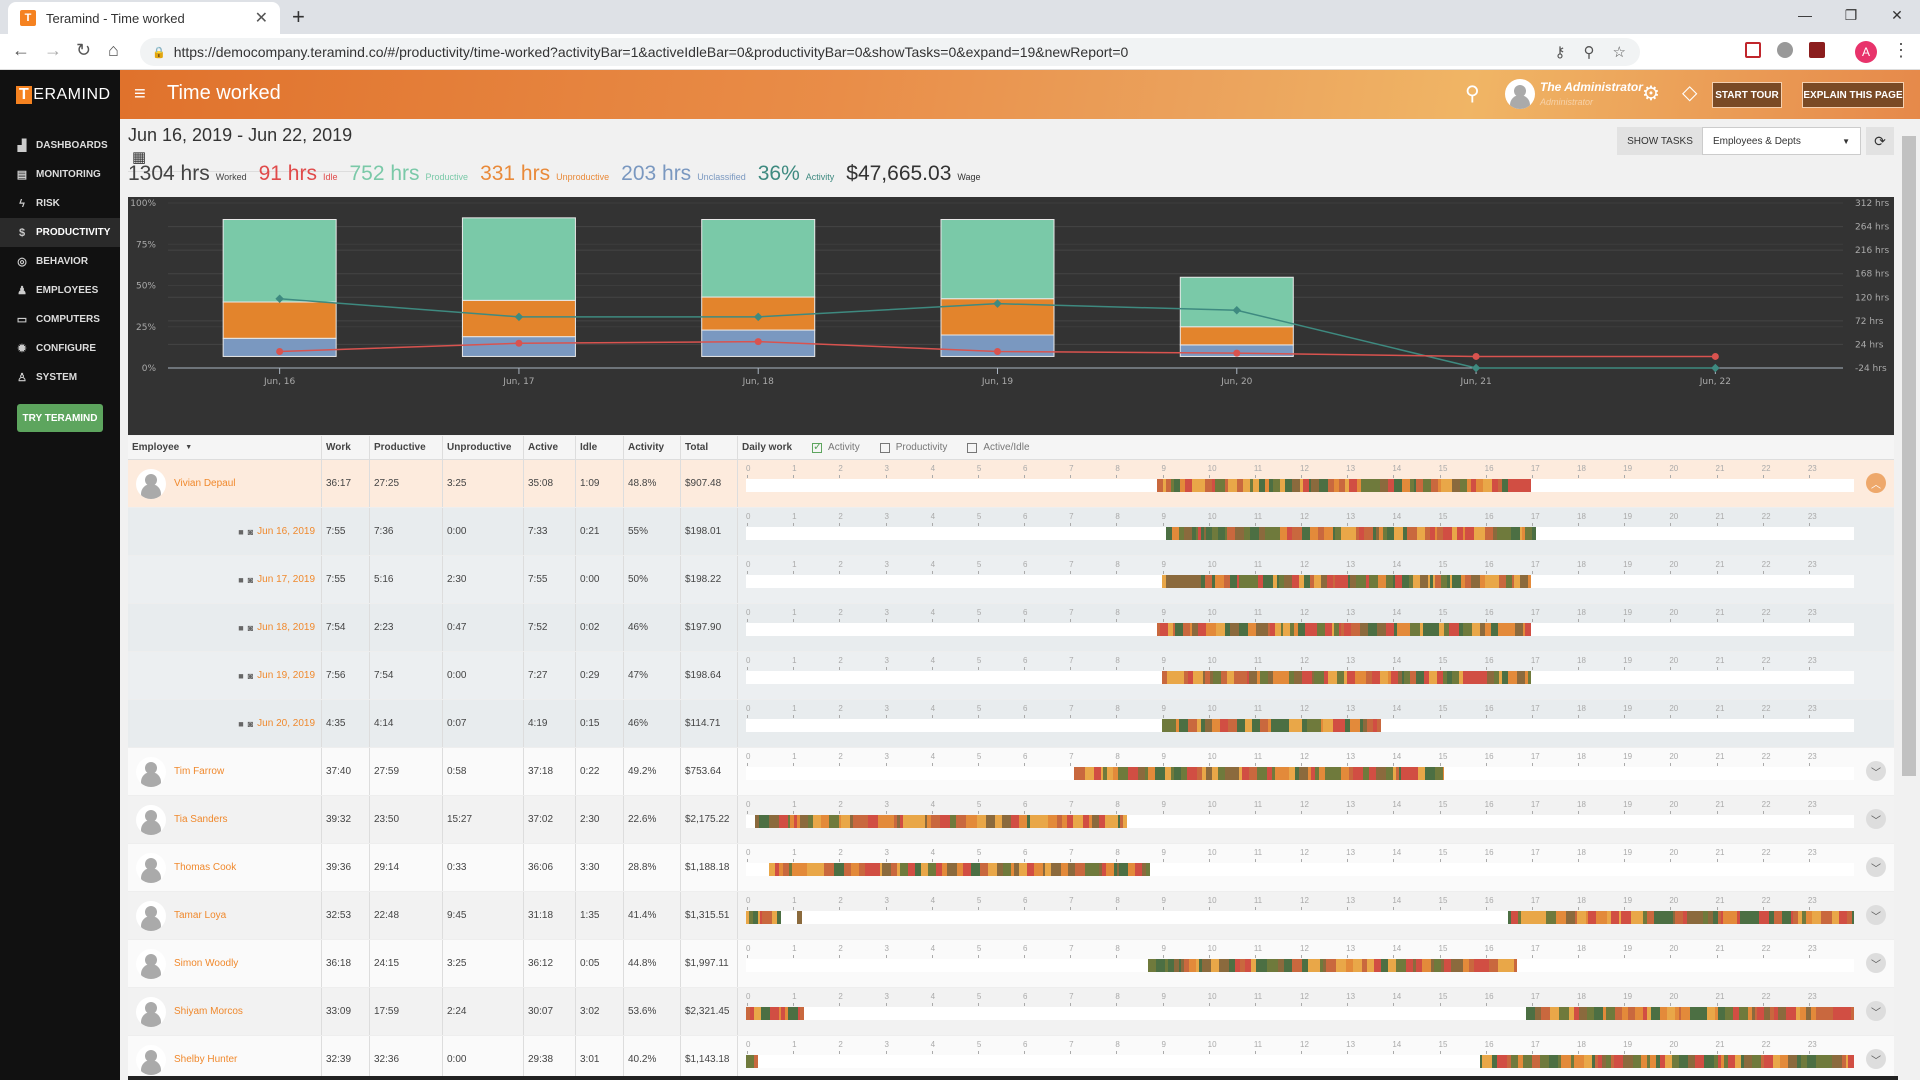  I want to click on close-tab-icon: ✕, so click(261, 18).